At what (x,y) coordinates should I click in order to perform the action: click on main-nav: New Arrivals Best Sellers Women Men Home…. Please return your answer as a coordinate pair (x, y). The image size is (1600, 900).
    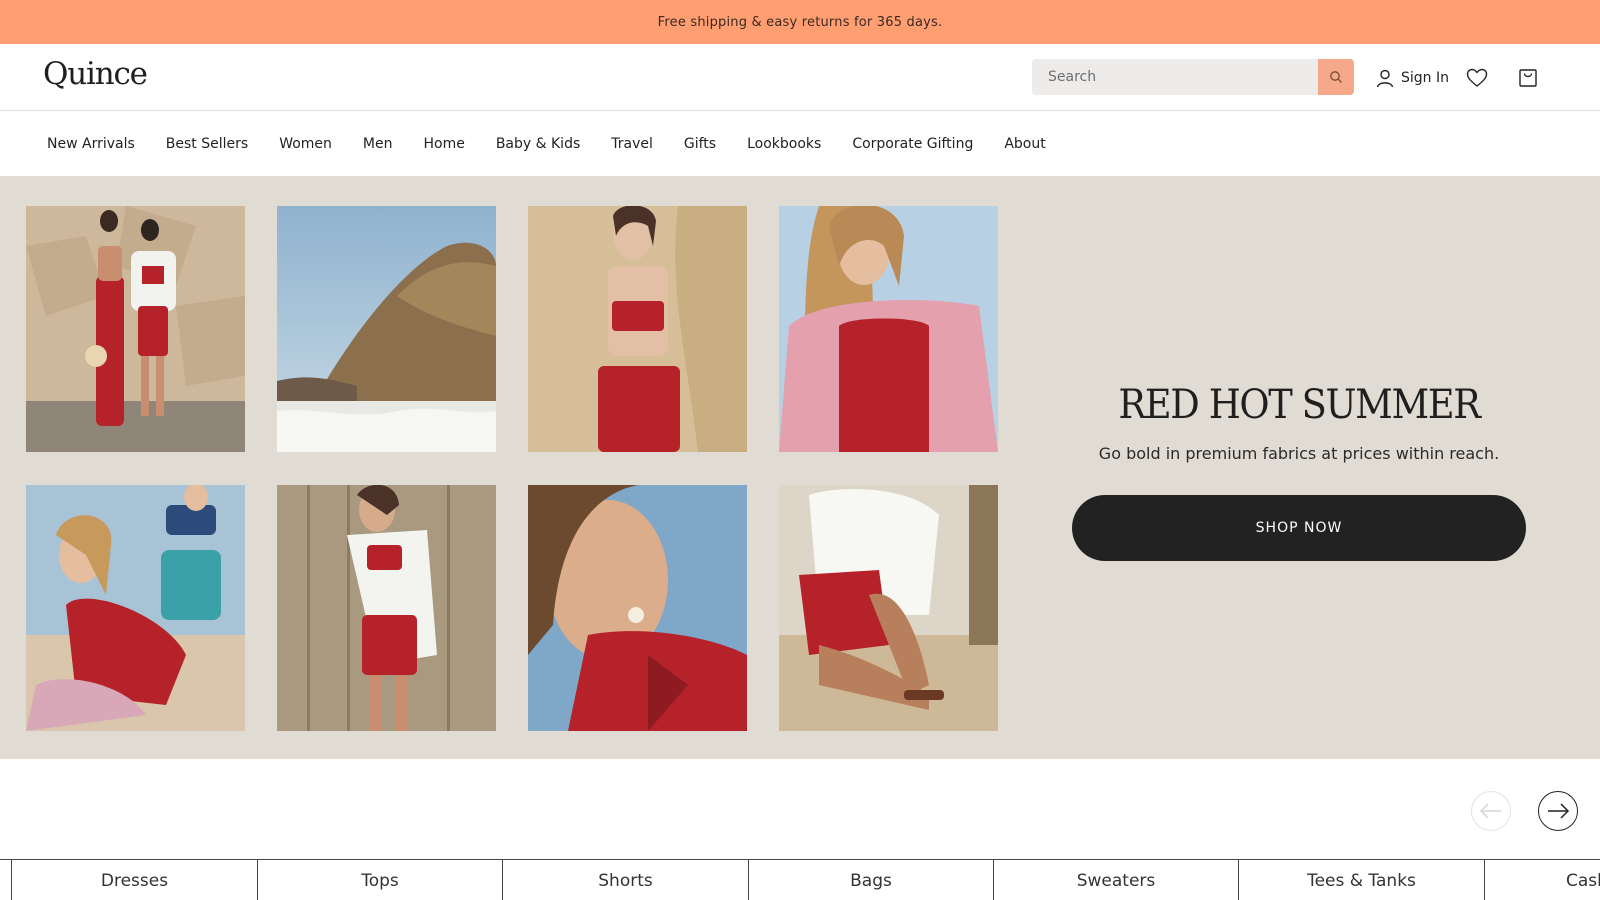
    Looking at the image, I should click on (800, 144).